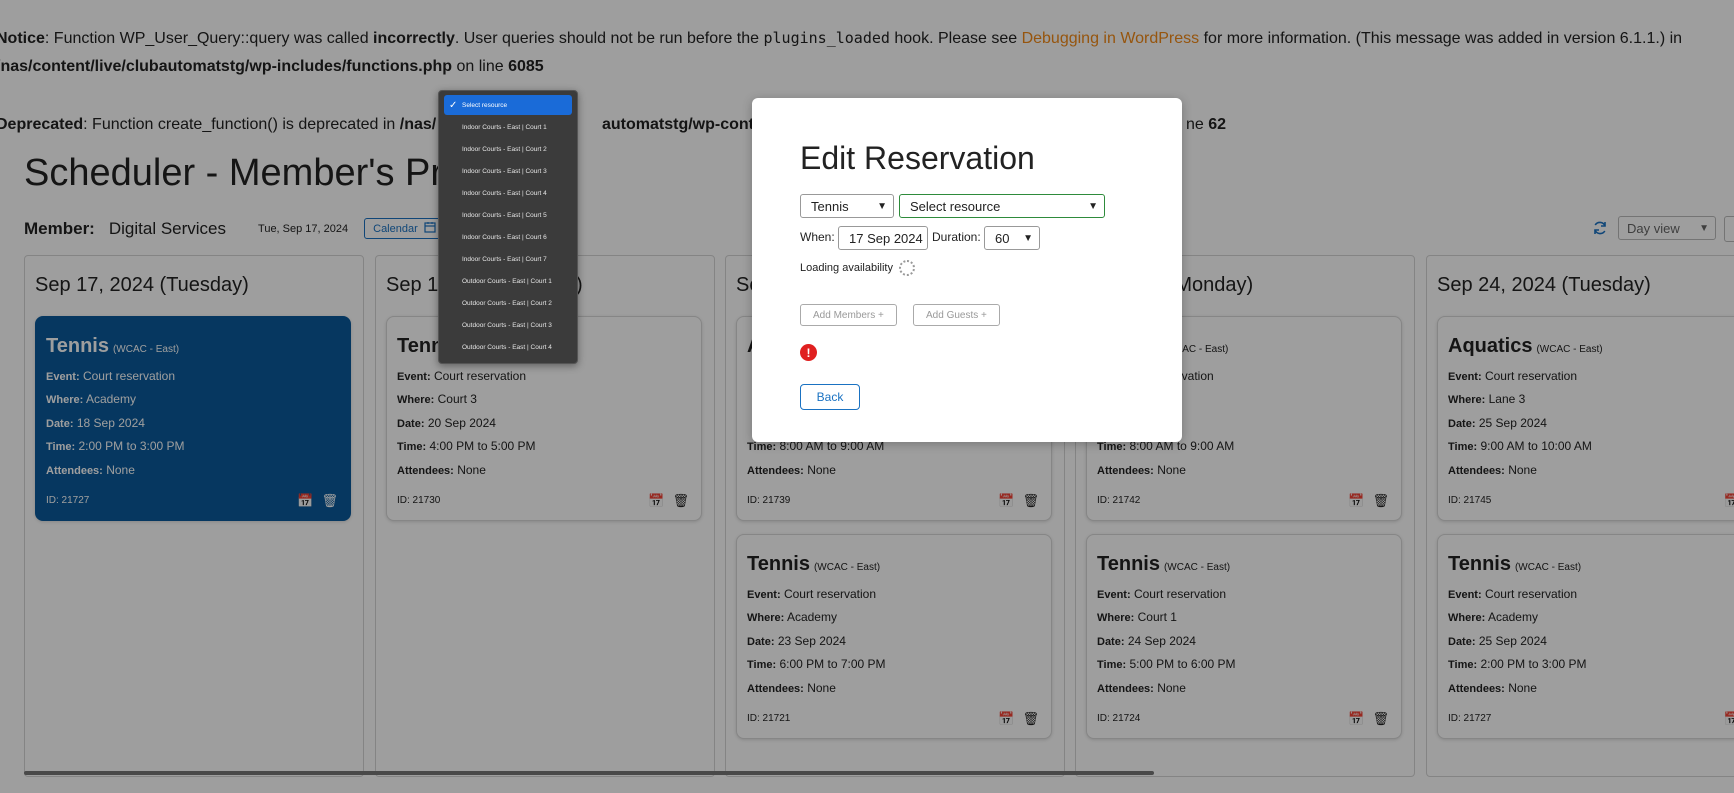 Image resolution: width=1734 pixels, height=793 pixels. I want to click on duration-select-value: 60, so click(1002, 238).